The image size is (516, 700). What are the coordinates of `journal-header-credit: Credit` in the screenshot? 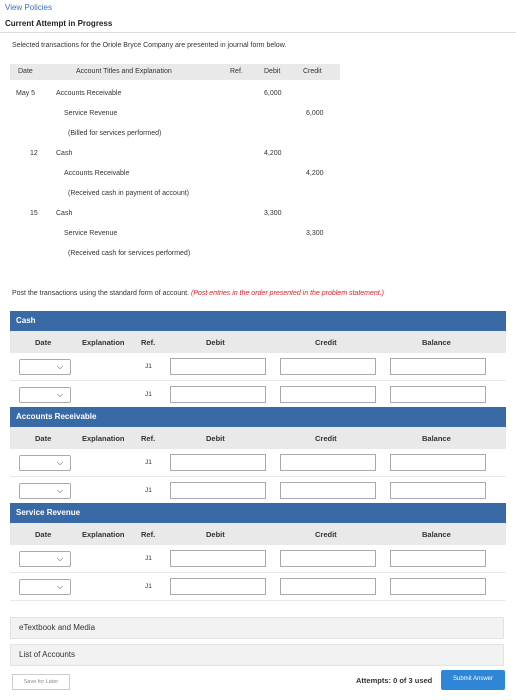 It's located at (312, 71).